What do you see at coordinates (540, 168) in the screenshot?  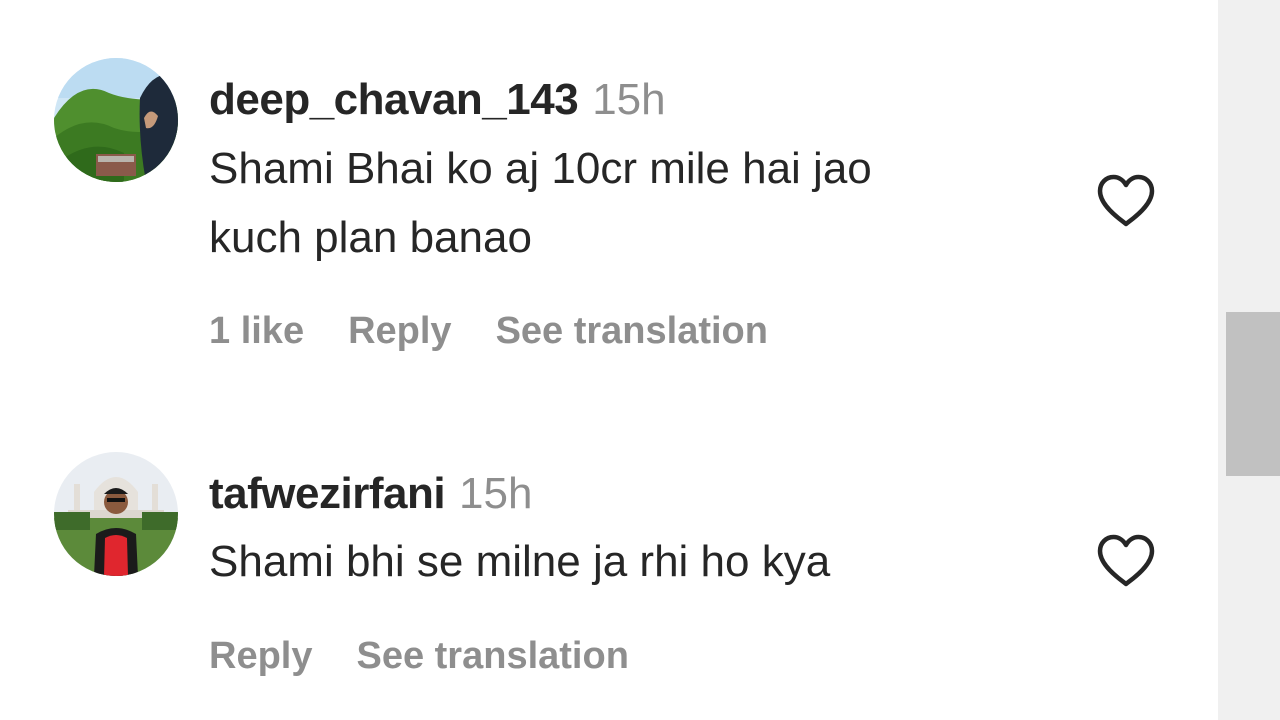 I see `comment-text-line: Shami Bhai ko aj 10cr mile hai jao` at bounding box center [540, 168].